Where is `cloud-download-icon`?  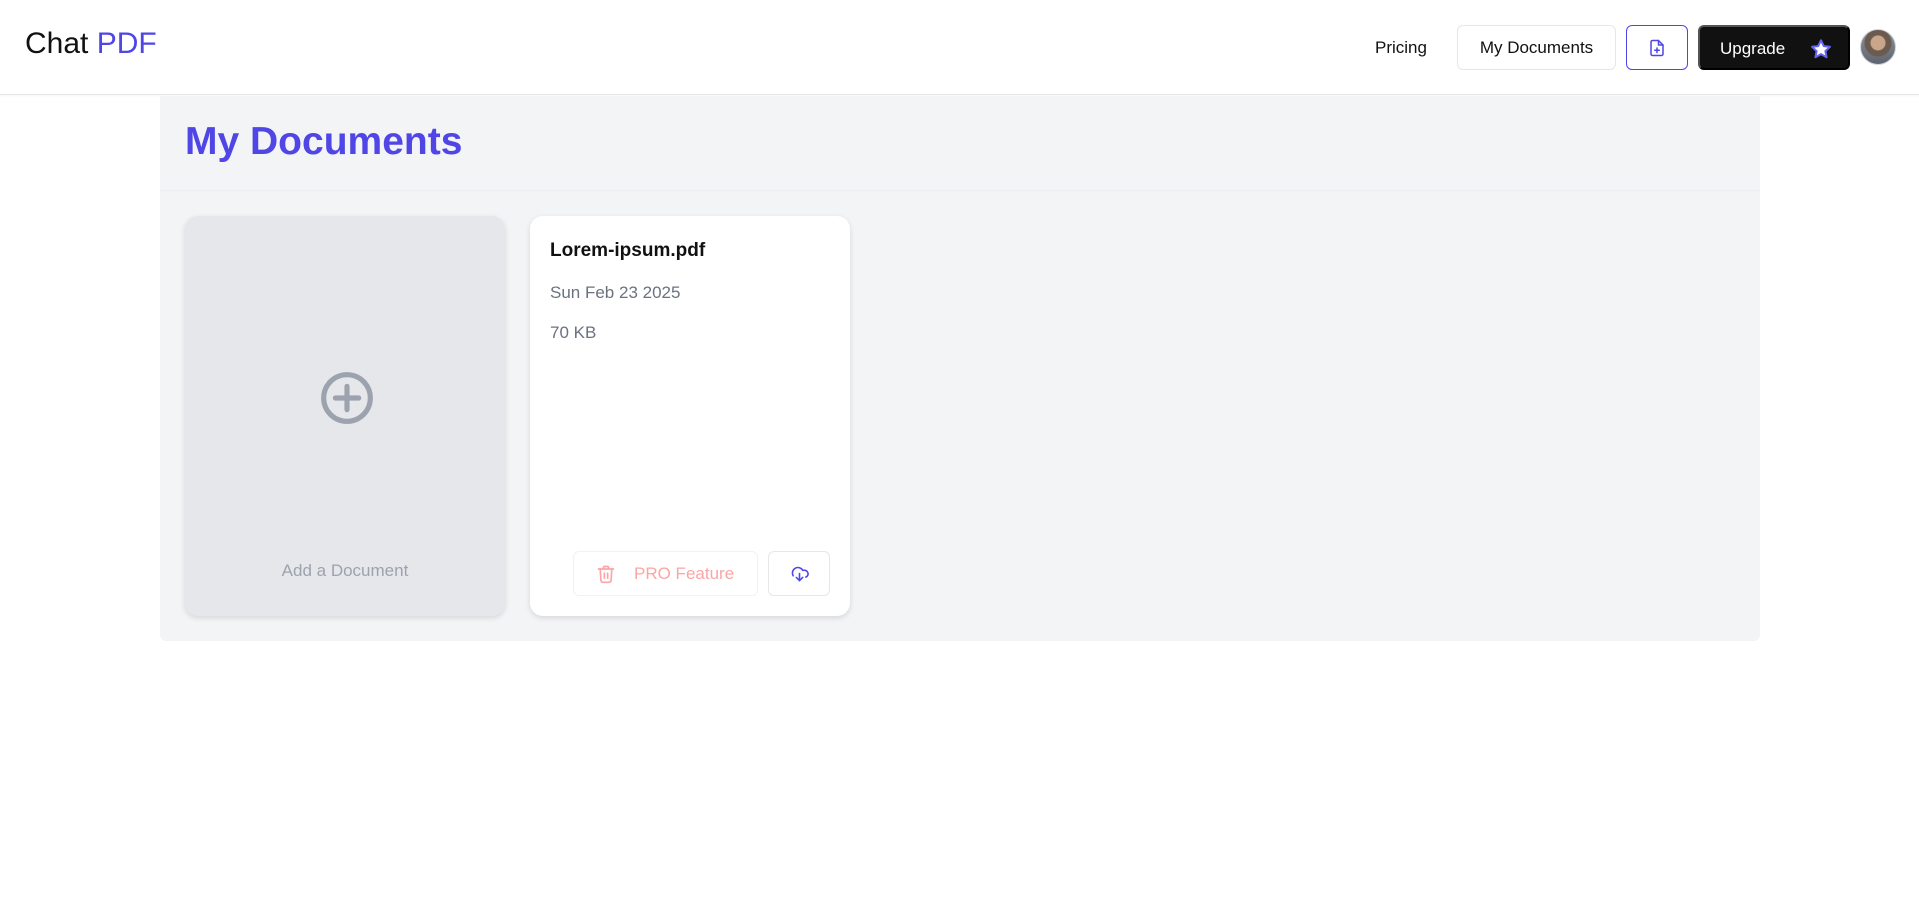
cloud-download-icon is located at coordinates (800, 574).